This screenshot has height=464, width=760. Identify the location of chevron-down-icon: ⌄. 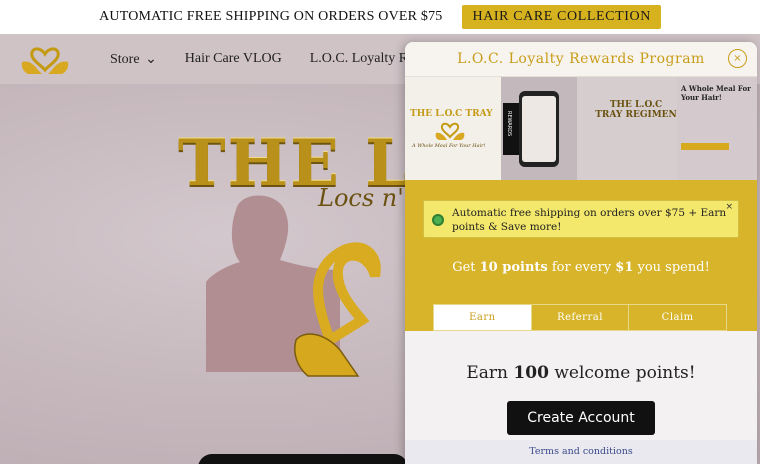
(149, 59).